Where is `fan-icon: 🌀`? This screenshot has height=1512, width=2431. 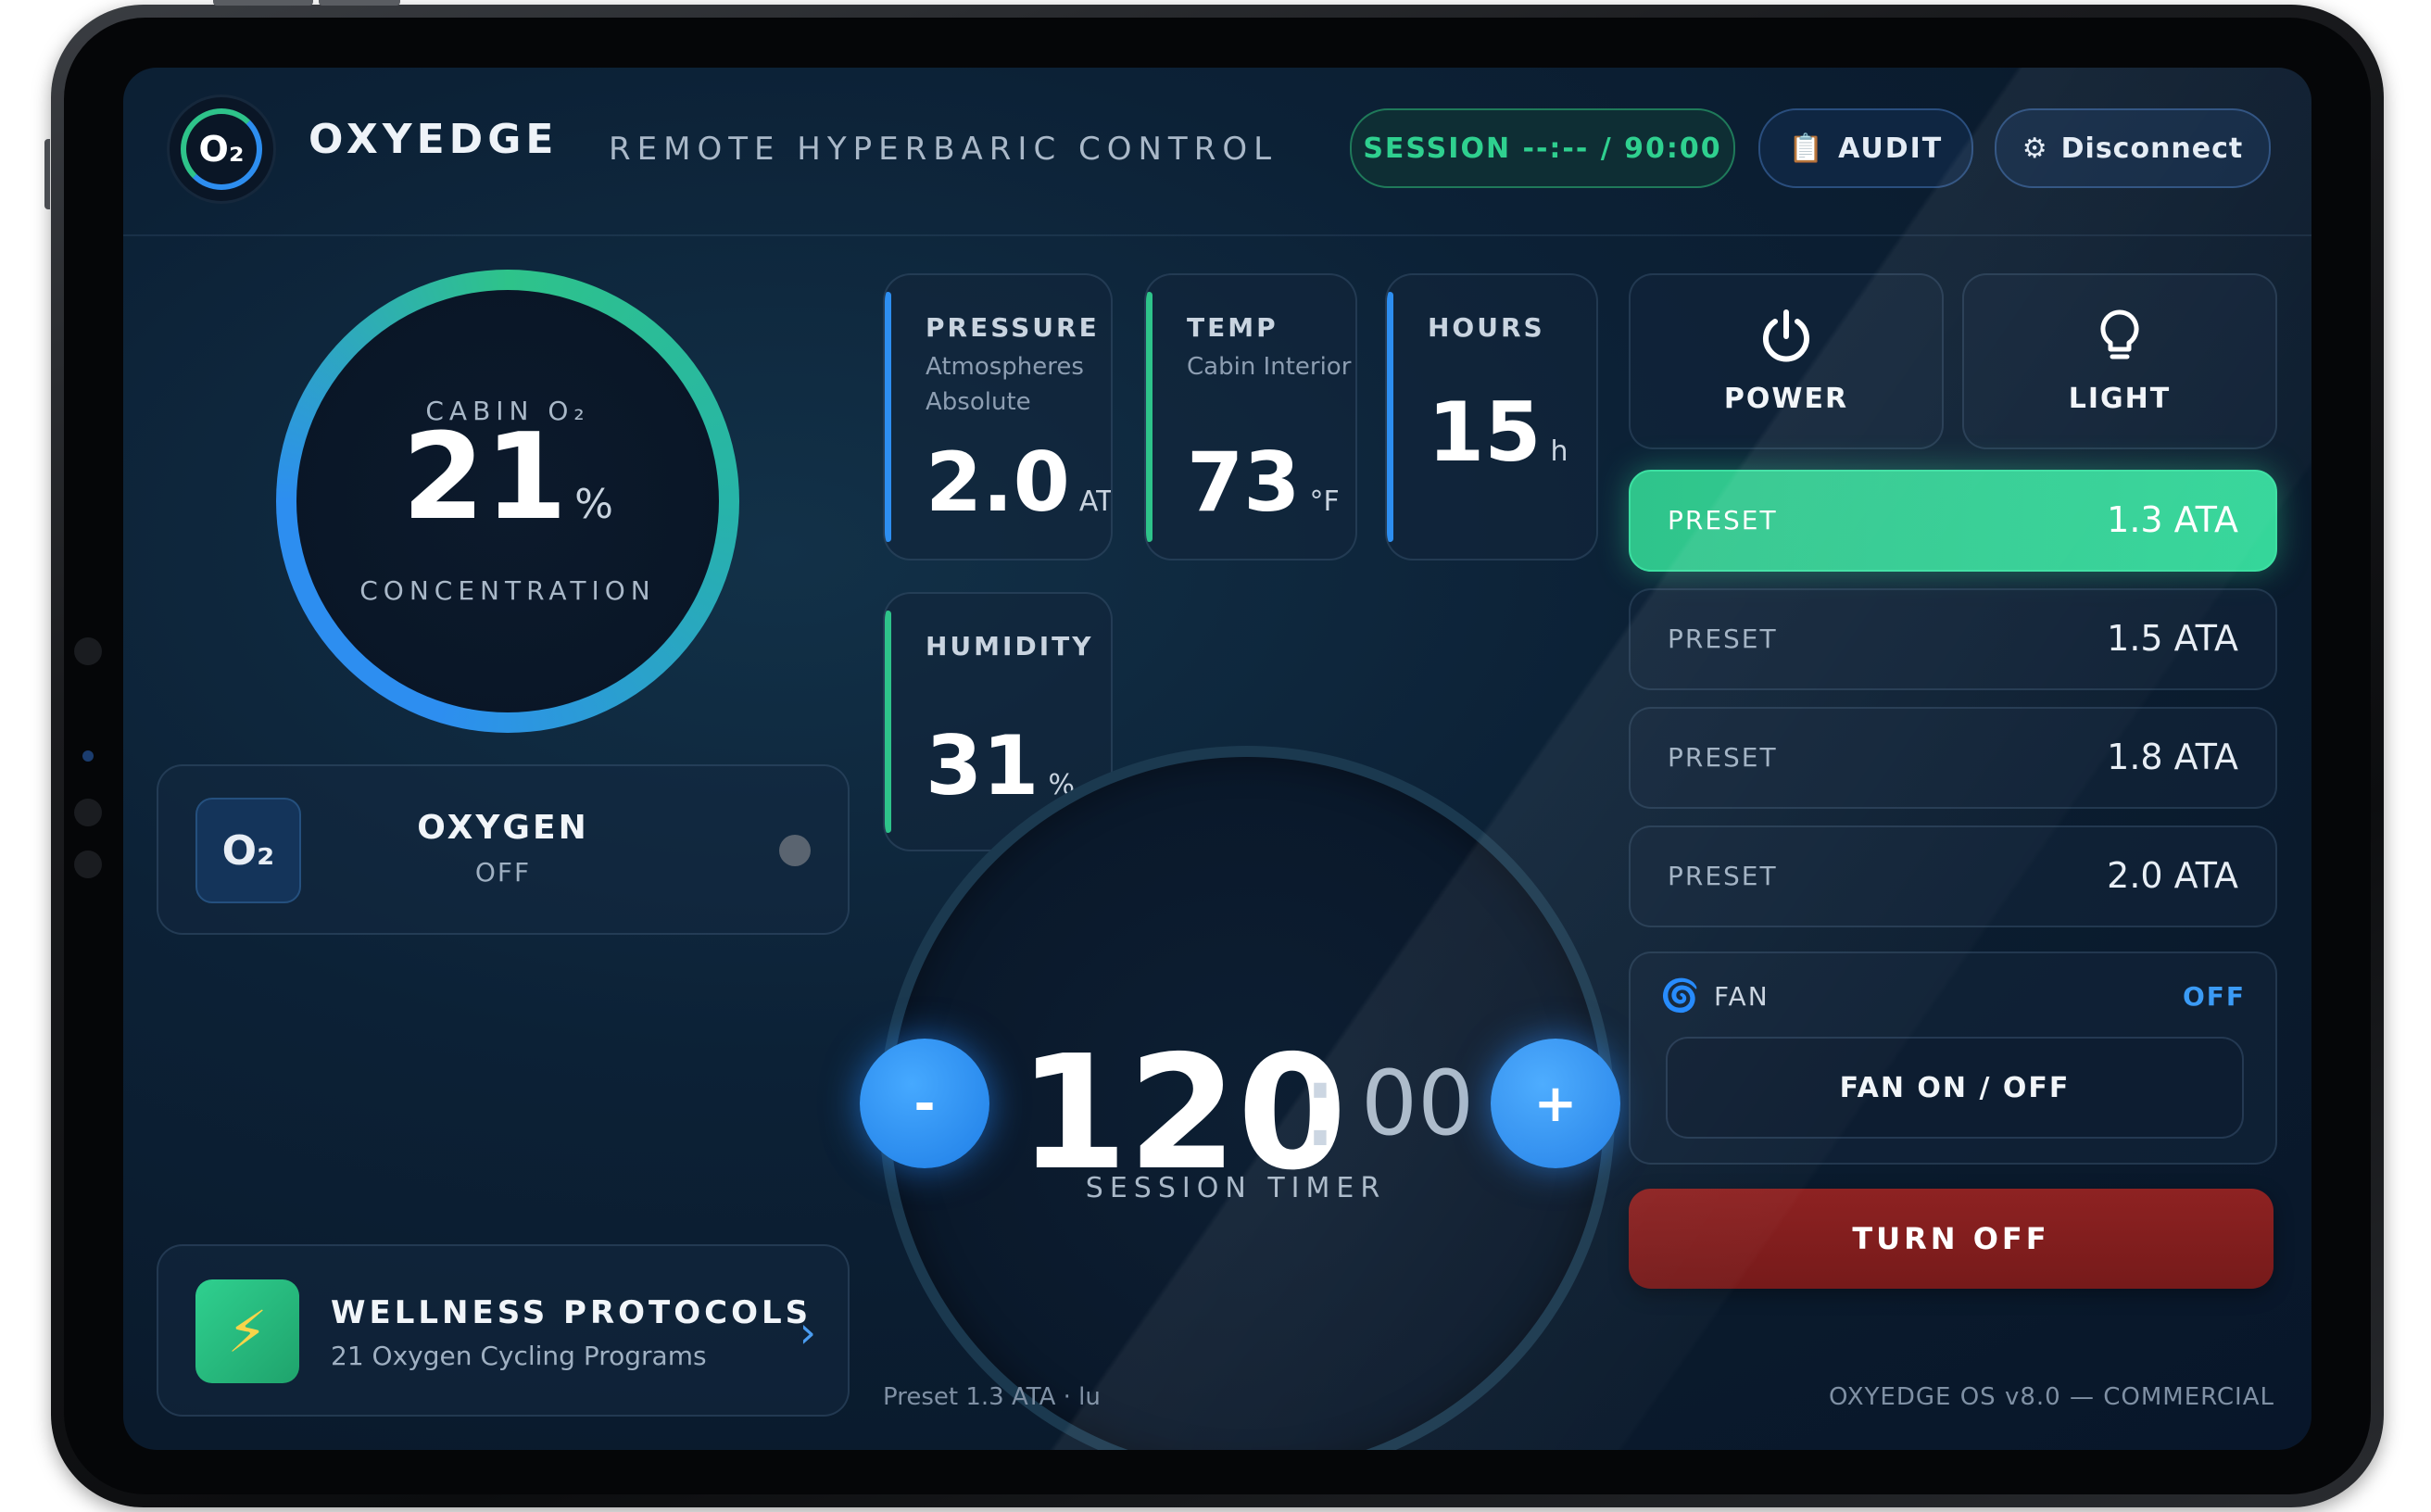
fan-icon: 🌀 is located at coordinates (1680, 995).